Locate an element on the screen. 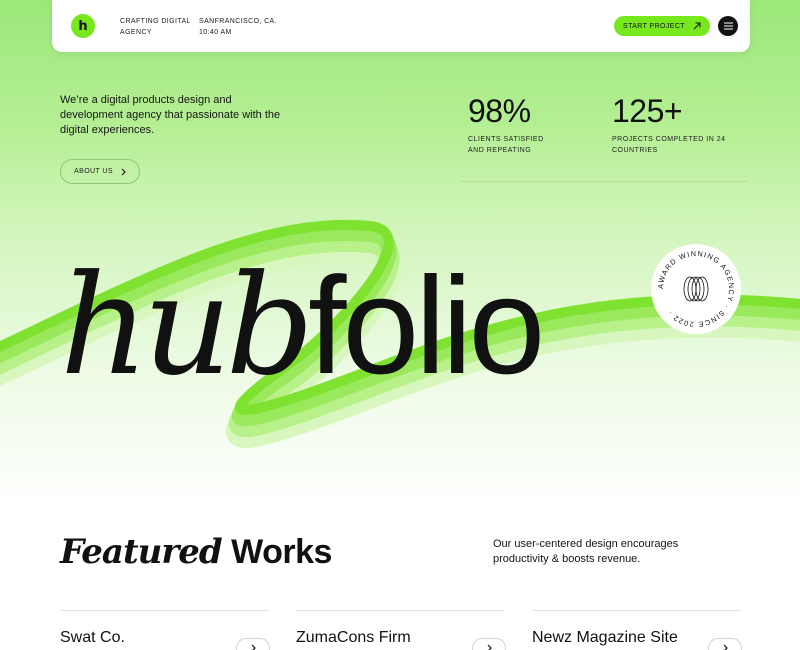 The width and height of the screenshot is (800, 650). award-badge: AWARD WINNING AGENCY · SINCE 2022 · is located at coordinates (696, 289).